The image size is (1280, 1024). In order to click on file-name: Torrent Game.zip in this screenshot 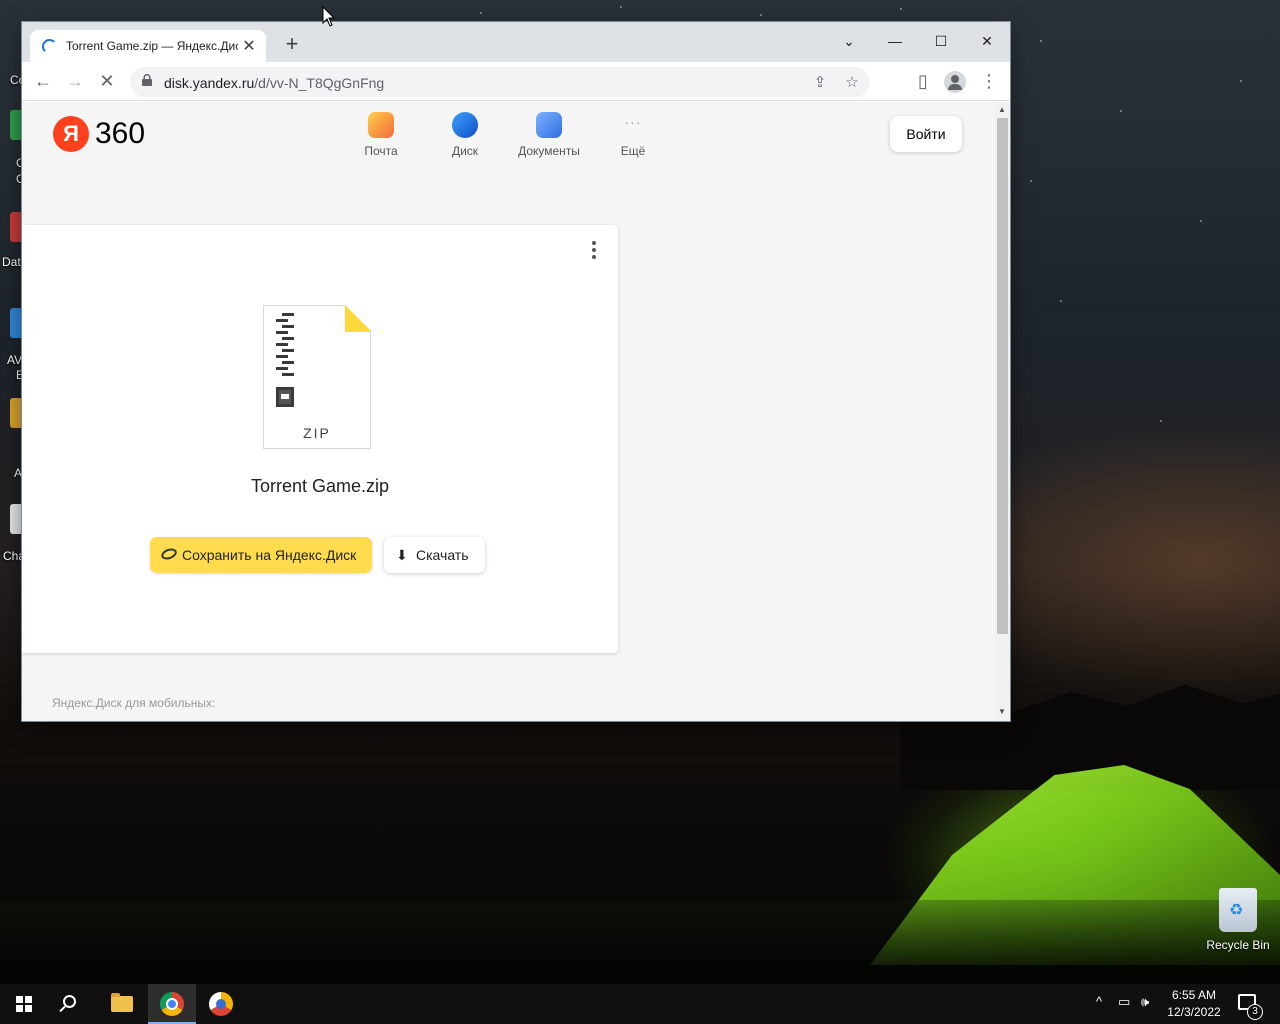, I will do `click(320, 486)`.